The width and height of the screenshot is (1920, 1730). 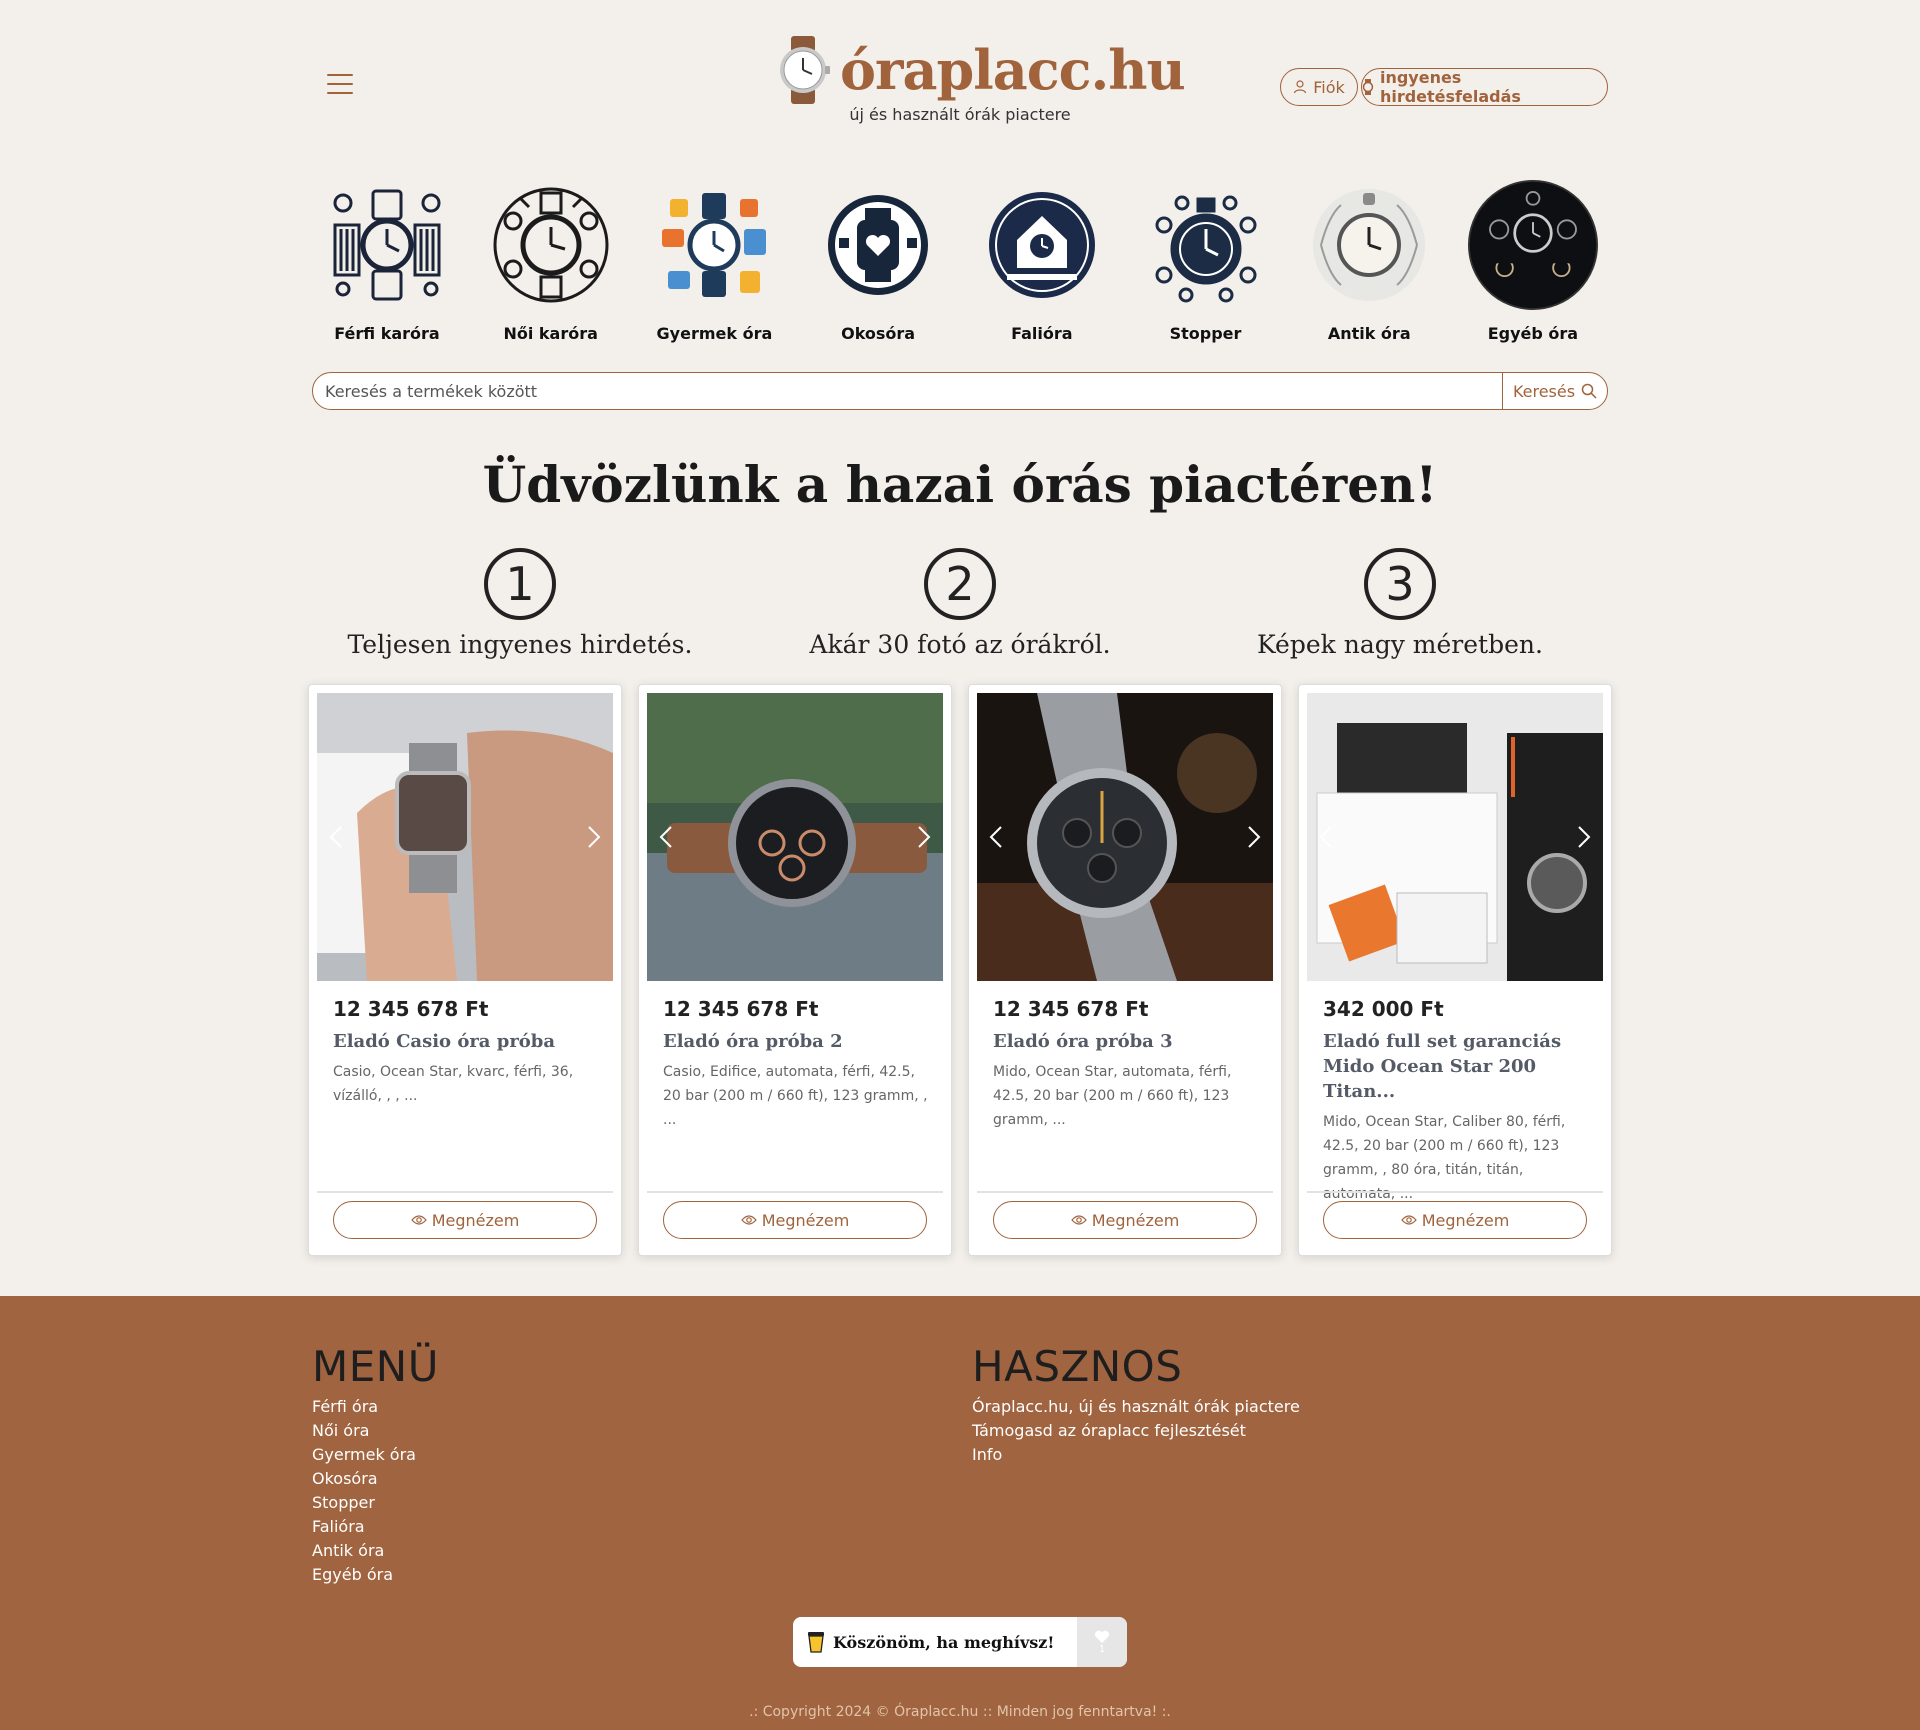 I want to click on listing-title: Eladó Casio óra próba, so click(x=469, y=1041).